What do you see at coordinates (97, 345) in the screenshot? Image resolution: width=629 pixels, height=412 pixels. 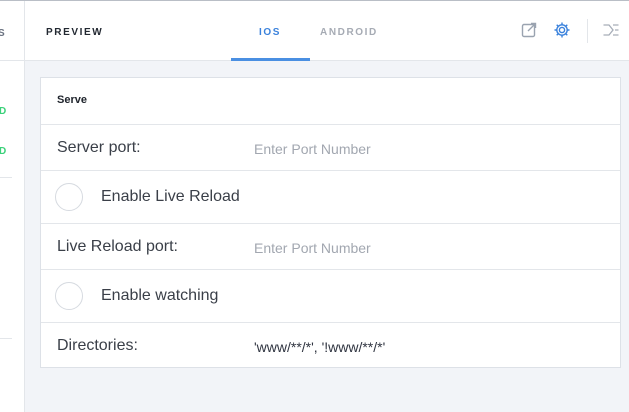 I see `directories-label: Directories:` at bounding box center [97, 345].